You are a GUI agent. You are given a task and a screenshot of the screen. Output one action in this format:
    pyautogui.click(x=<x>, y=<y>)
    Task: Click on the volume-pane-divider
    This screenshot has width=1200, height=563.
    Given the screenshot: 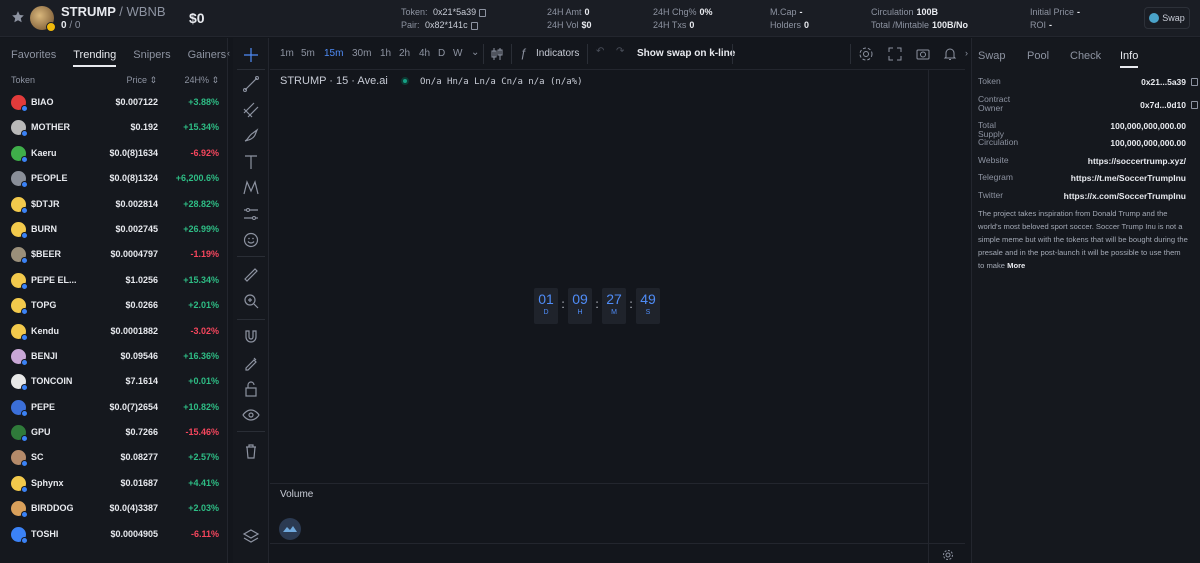 What is the action you would take?
    pyautogui.click(x=599, y=483)
    